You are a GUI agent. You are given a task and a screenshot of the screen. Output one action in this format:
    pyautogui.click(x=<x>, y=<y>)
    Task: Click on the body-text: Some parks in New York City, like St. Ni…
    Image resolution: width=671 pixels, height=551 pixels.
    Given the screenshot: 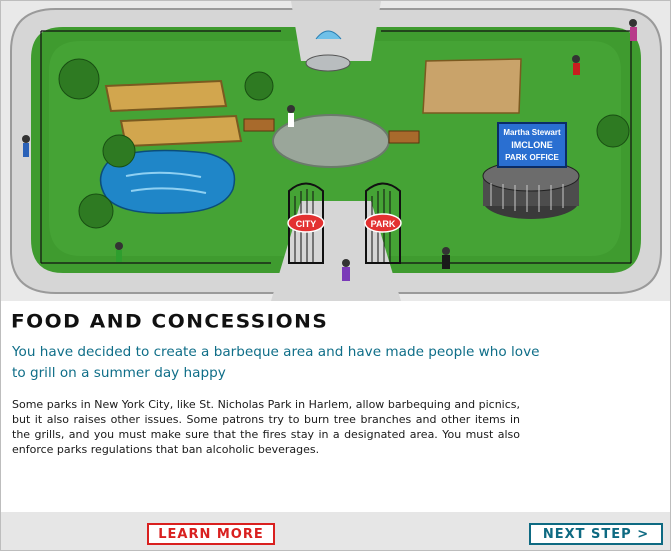 What is the action you would take?
    pyautogui.click(x=266, y=427)
    